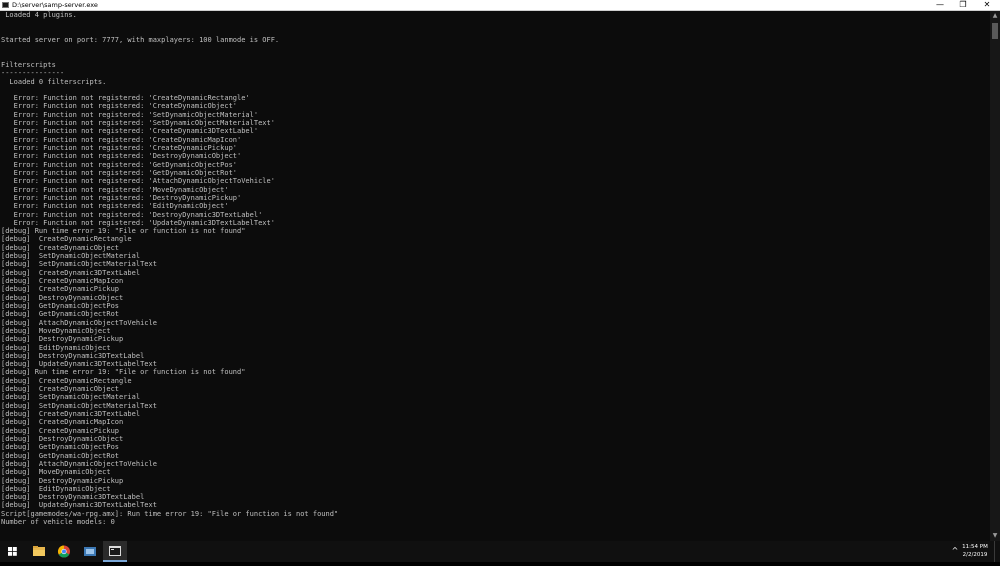 The image size is (1000, 566). I want to click on console-line: Filterscripts, so click(28, 64).